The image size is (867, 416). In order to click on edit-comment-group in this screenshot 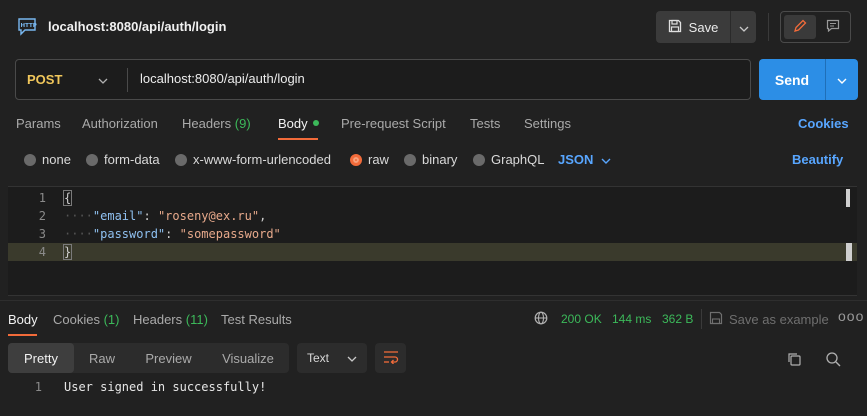, I will do `click(815, 27)`.